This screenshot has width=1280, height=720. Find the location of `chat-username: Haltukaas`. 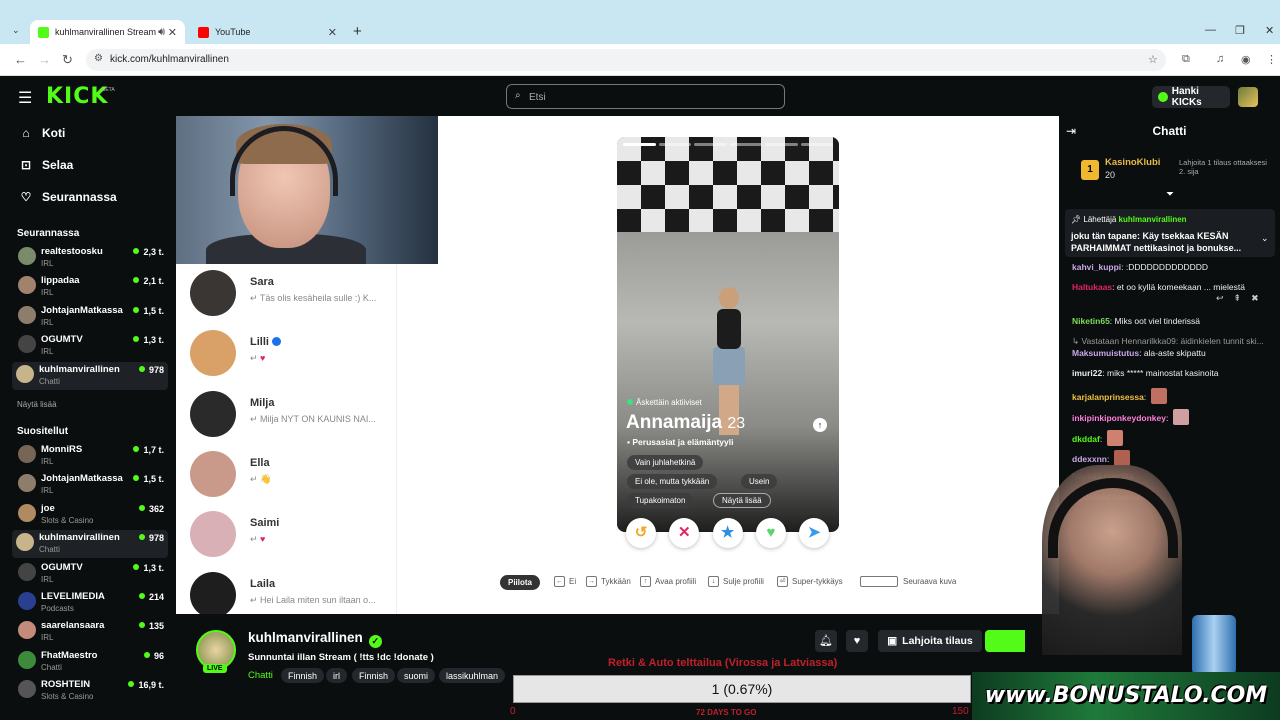

chat-username: Haltukaas is located at coordinates (1092, 287).